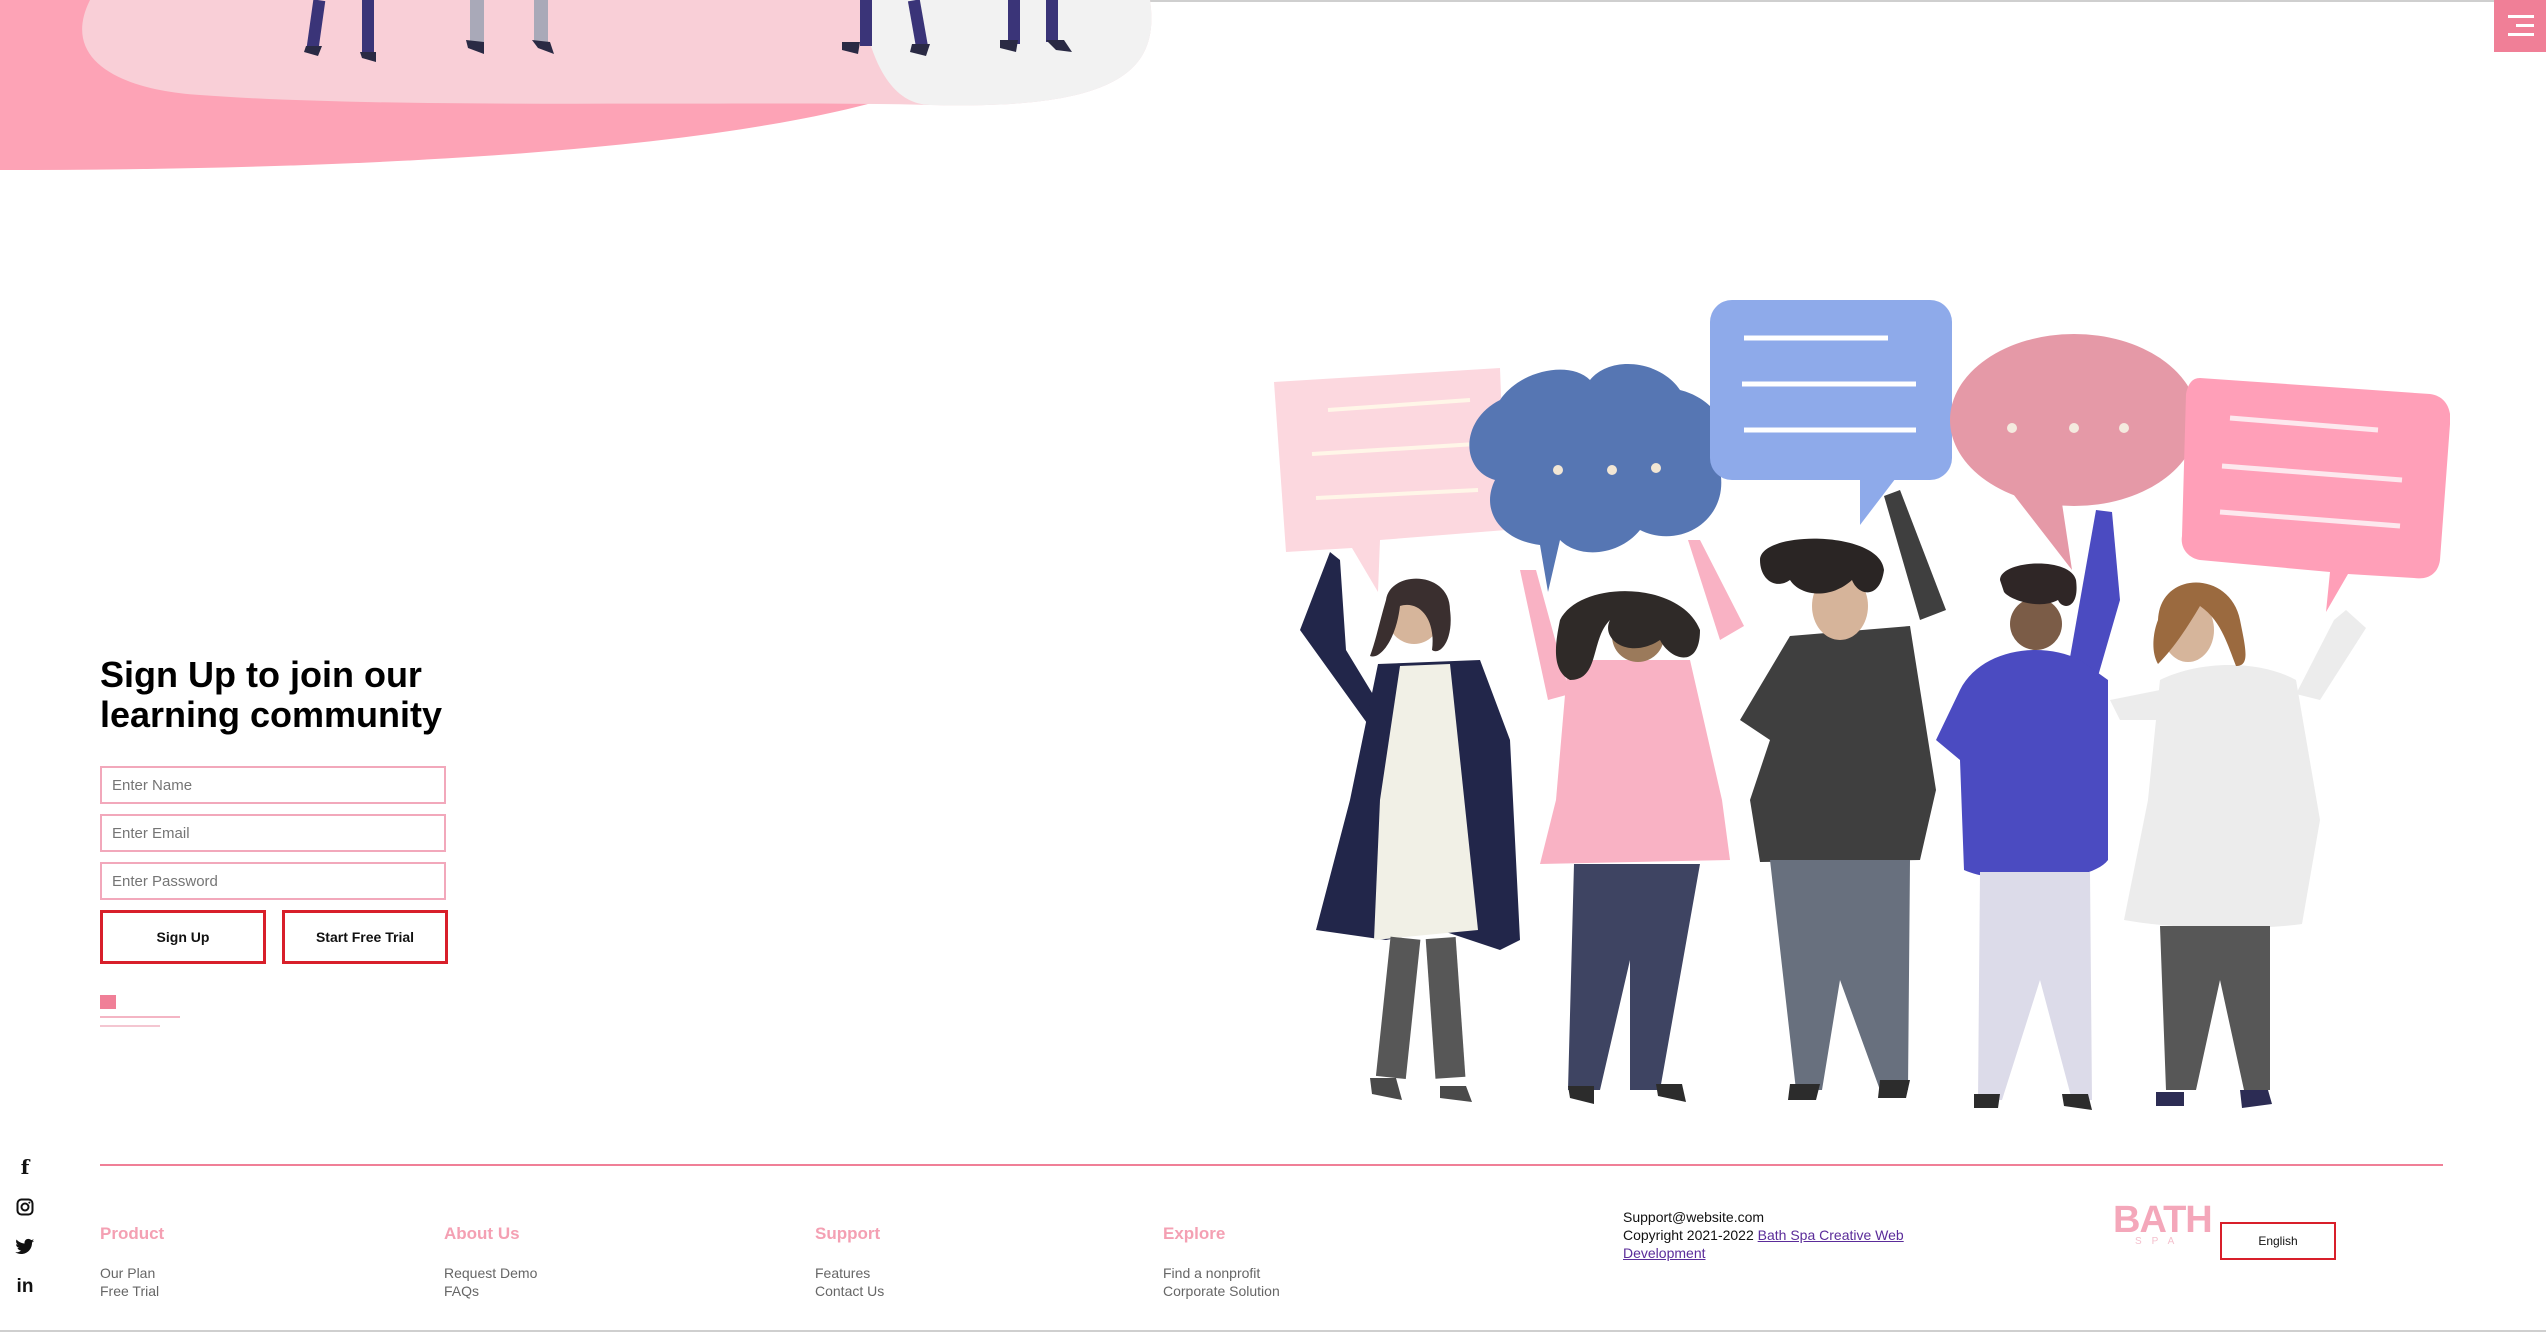 The image size is (2546, 1332). What do you see at coordinates (849, 1262) in the screenshot?
I see `footer-column-support: Support Features Contact Us` at bounding box center [849, 1262].